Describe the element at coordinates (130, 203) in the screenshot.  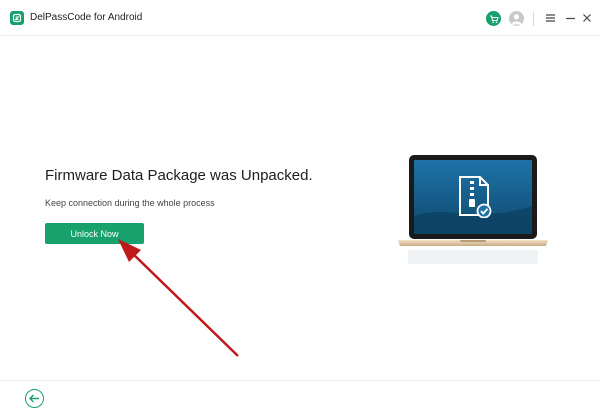
I see `instruction-text: Keep connection during the whole process` at that location.